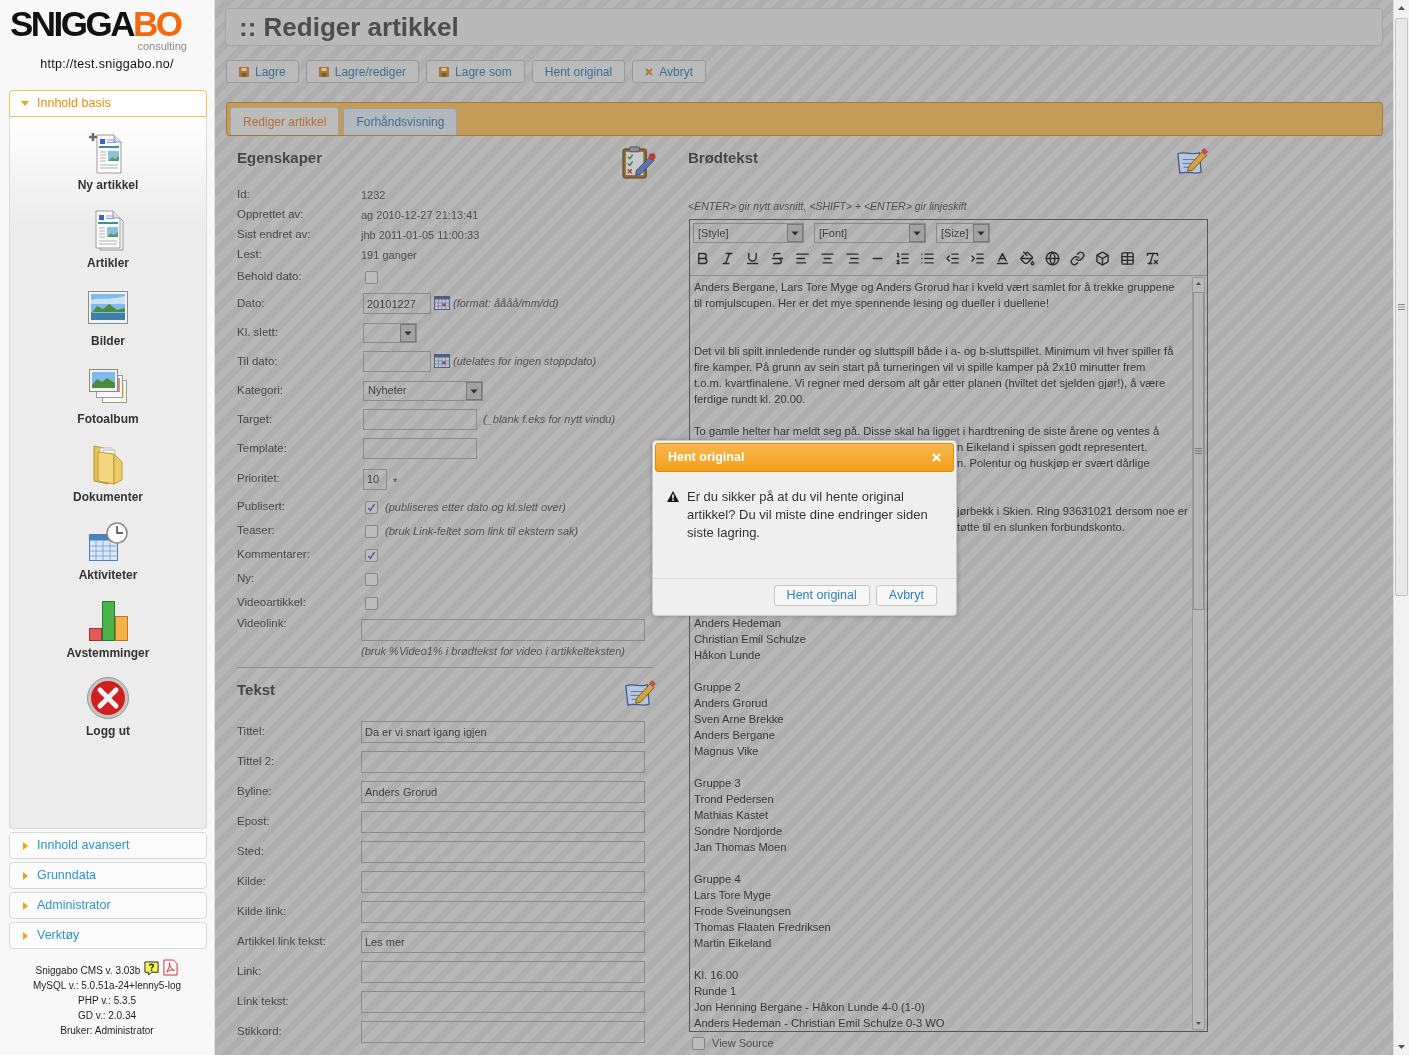  What do you see at coordinates (362, 71) in the screenshot?
I see `action-button: Lagre/rediger` at bounding box center [362, 71].